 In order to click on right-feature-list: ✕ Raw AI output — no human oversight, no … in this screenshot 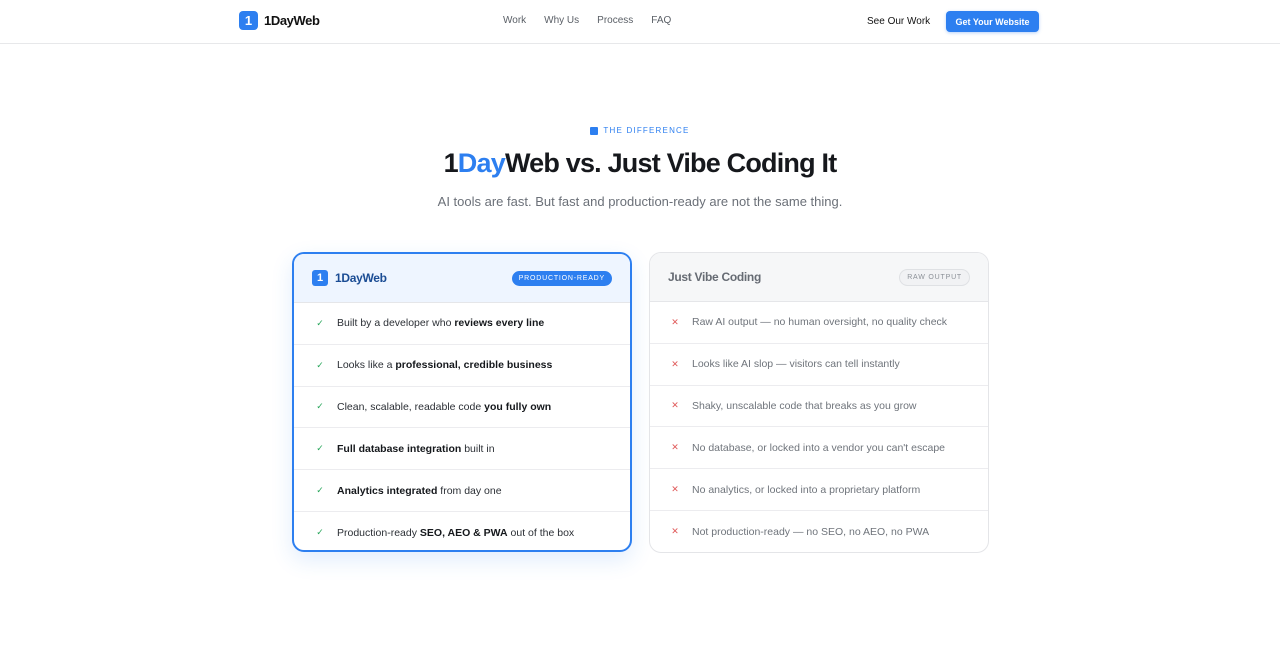, I will do `click(819, 427)`.